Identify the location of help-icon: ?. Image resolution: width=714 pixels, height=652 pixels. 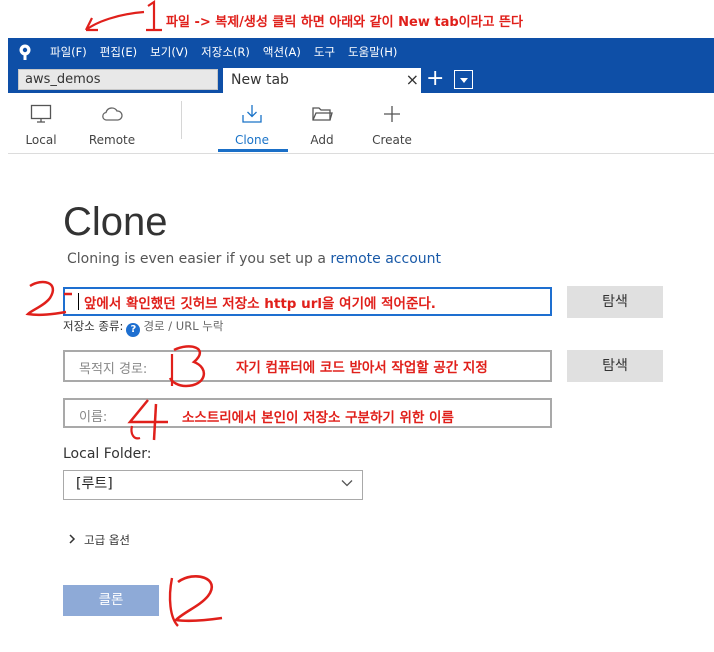
(133, 330).